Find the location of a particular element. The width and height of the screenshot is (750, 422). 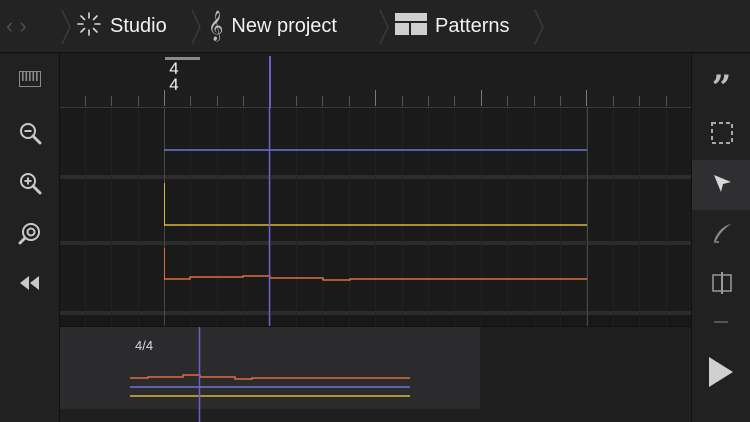

breadcrumb-project: 𝄞 New project is located at coordinates (272, 26).